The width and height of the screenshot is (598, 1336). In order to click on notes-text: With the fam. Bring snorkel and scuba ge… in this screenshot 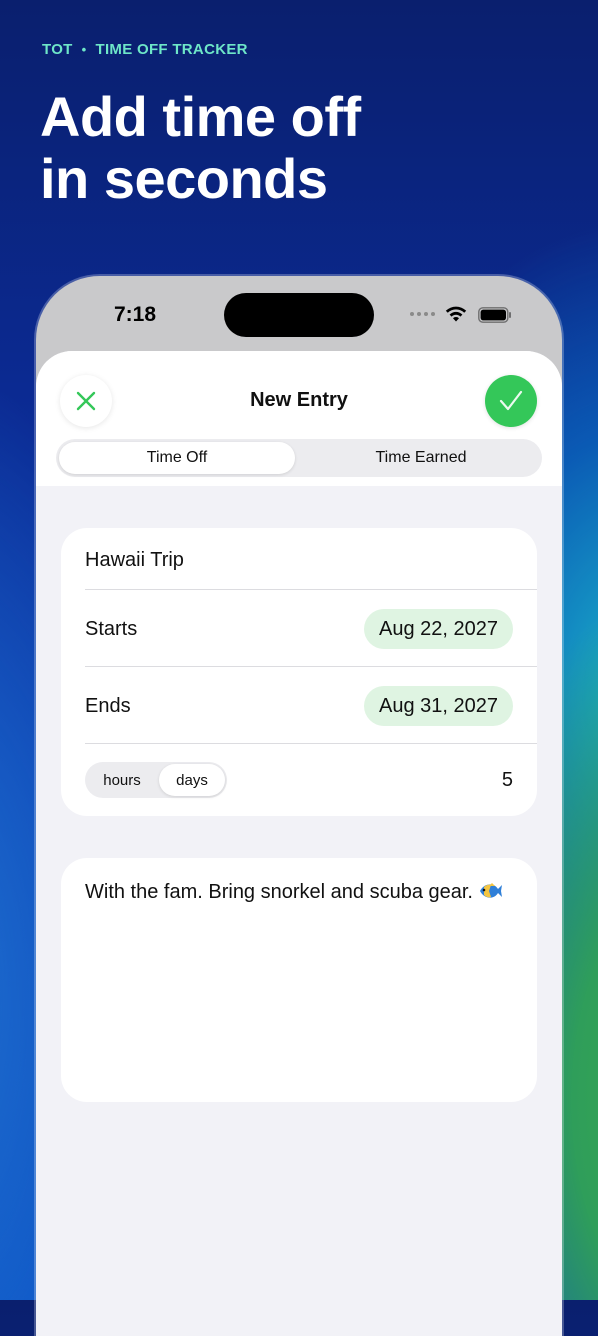, I will do `click(279, 892)`.